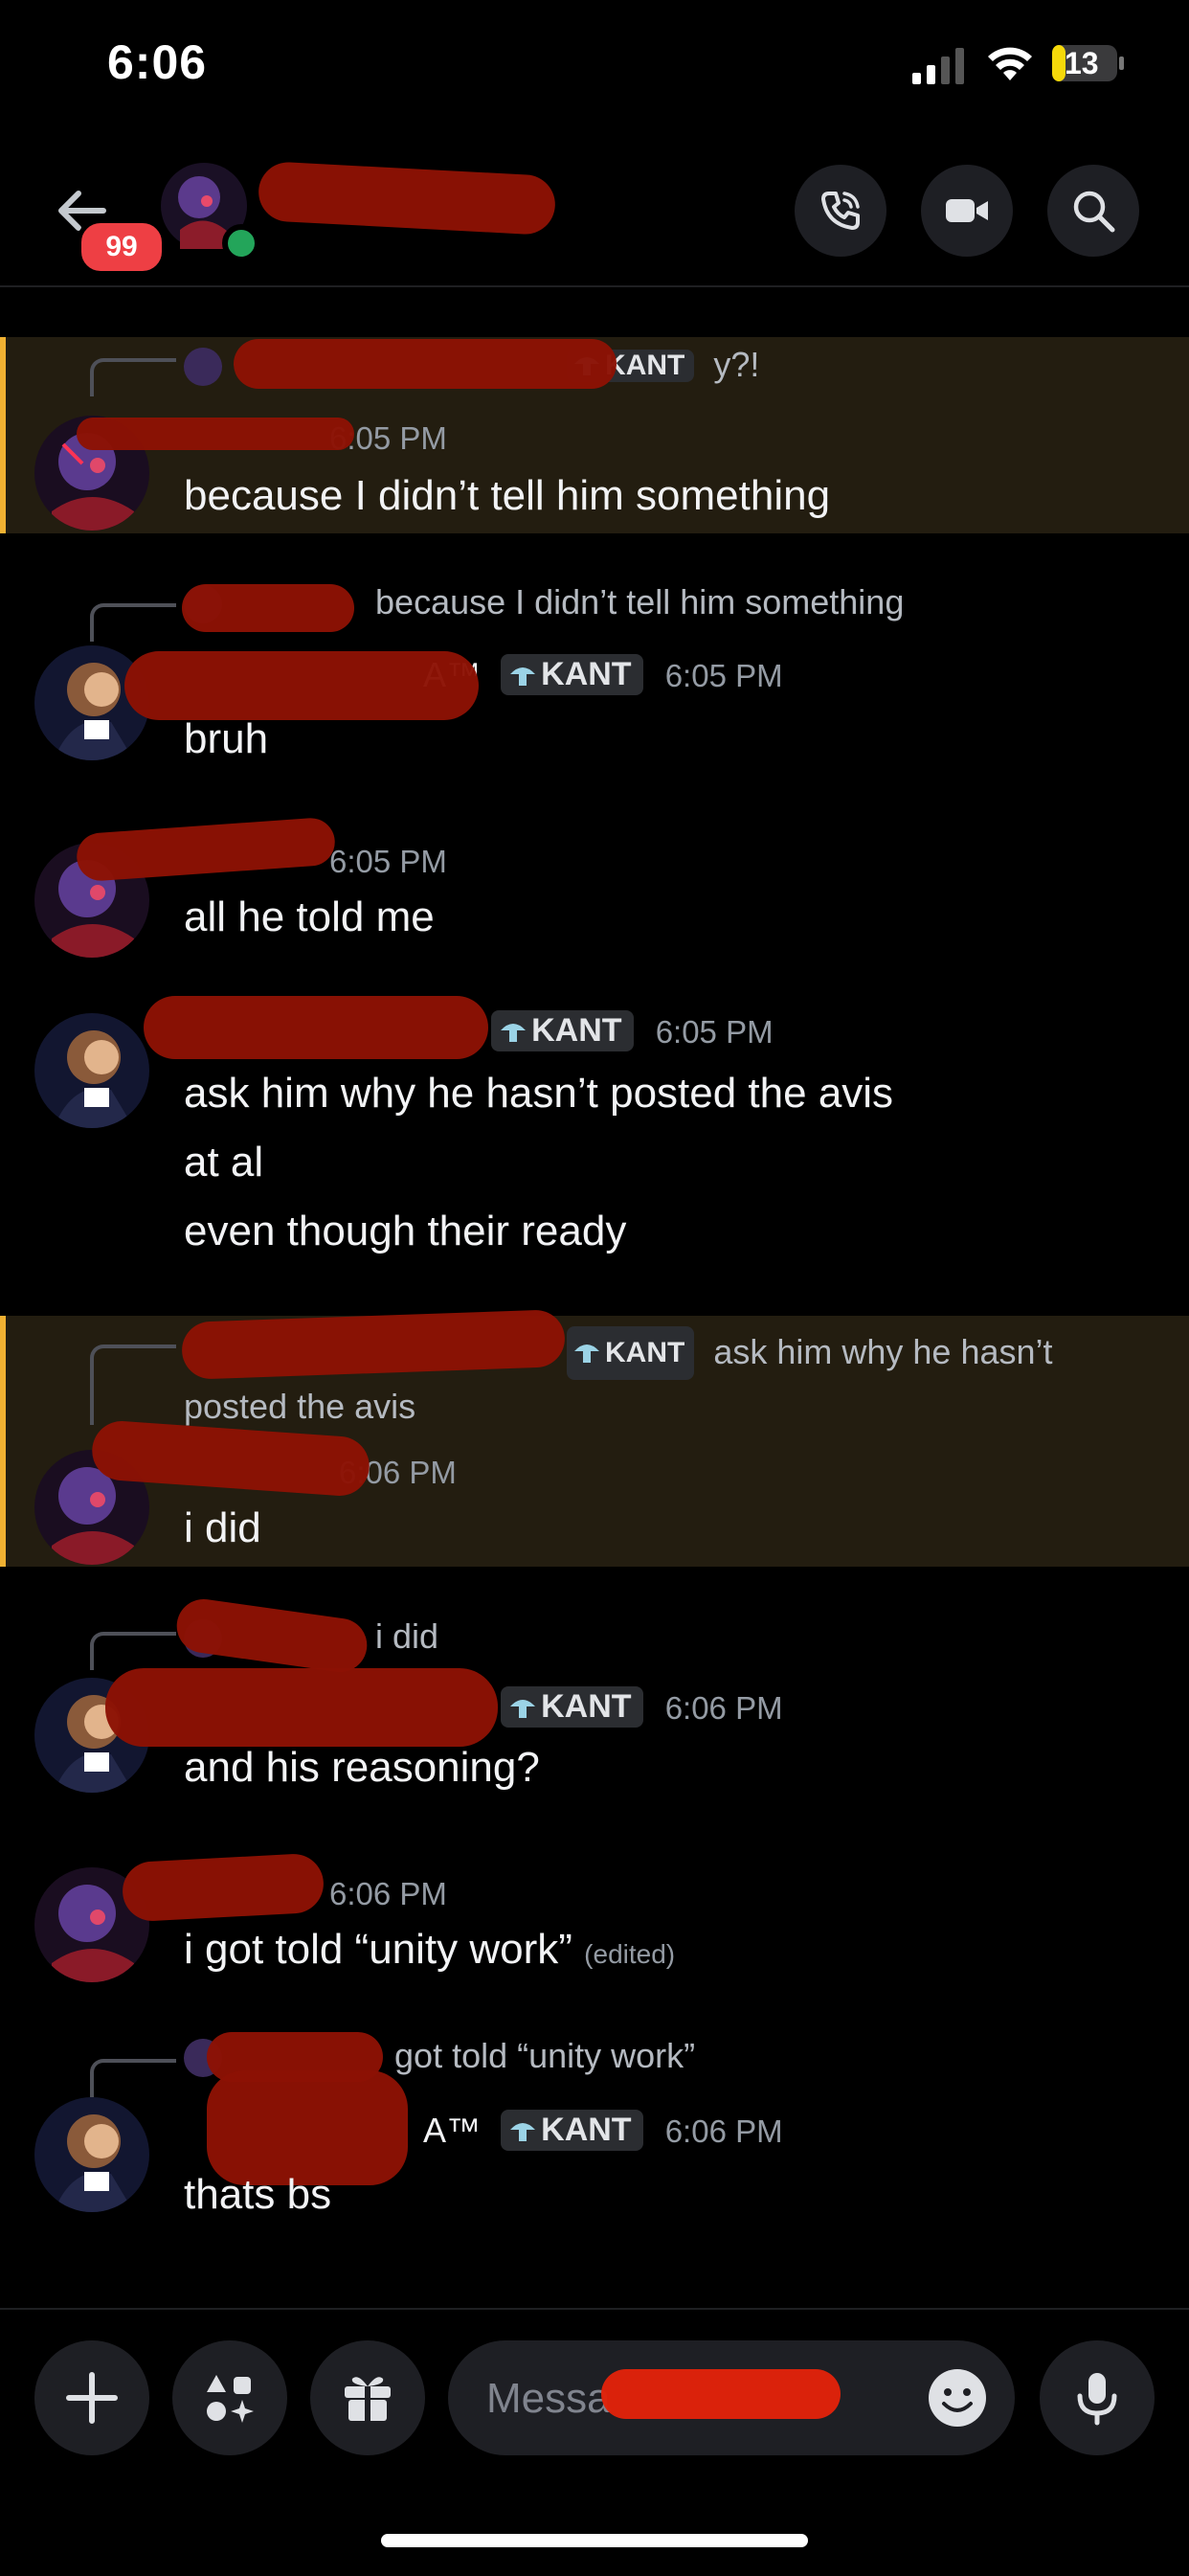 Image resolution: width=1189 pixels, height=2576 pixels. I want to click on video-call-button, so click(967, 211).